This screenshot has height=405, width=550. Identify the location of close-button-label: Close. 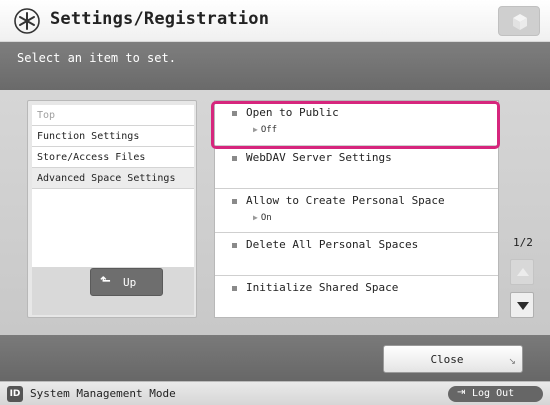
(447, 359).